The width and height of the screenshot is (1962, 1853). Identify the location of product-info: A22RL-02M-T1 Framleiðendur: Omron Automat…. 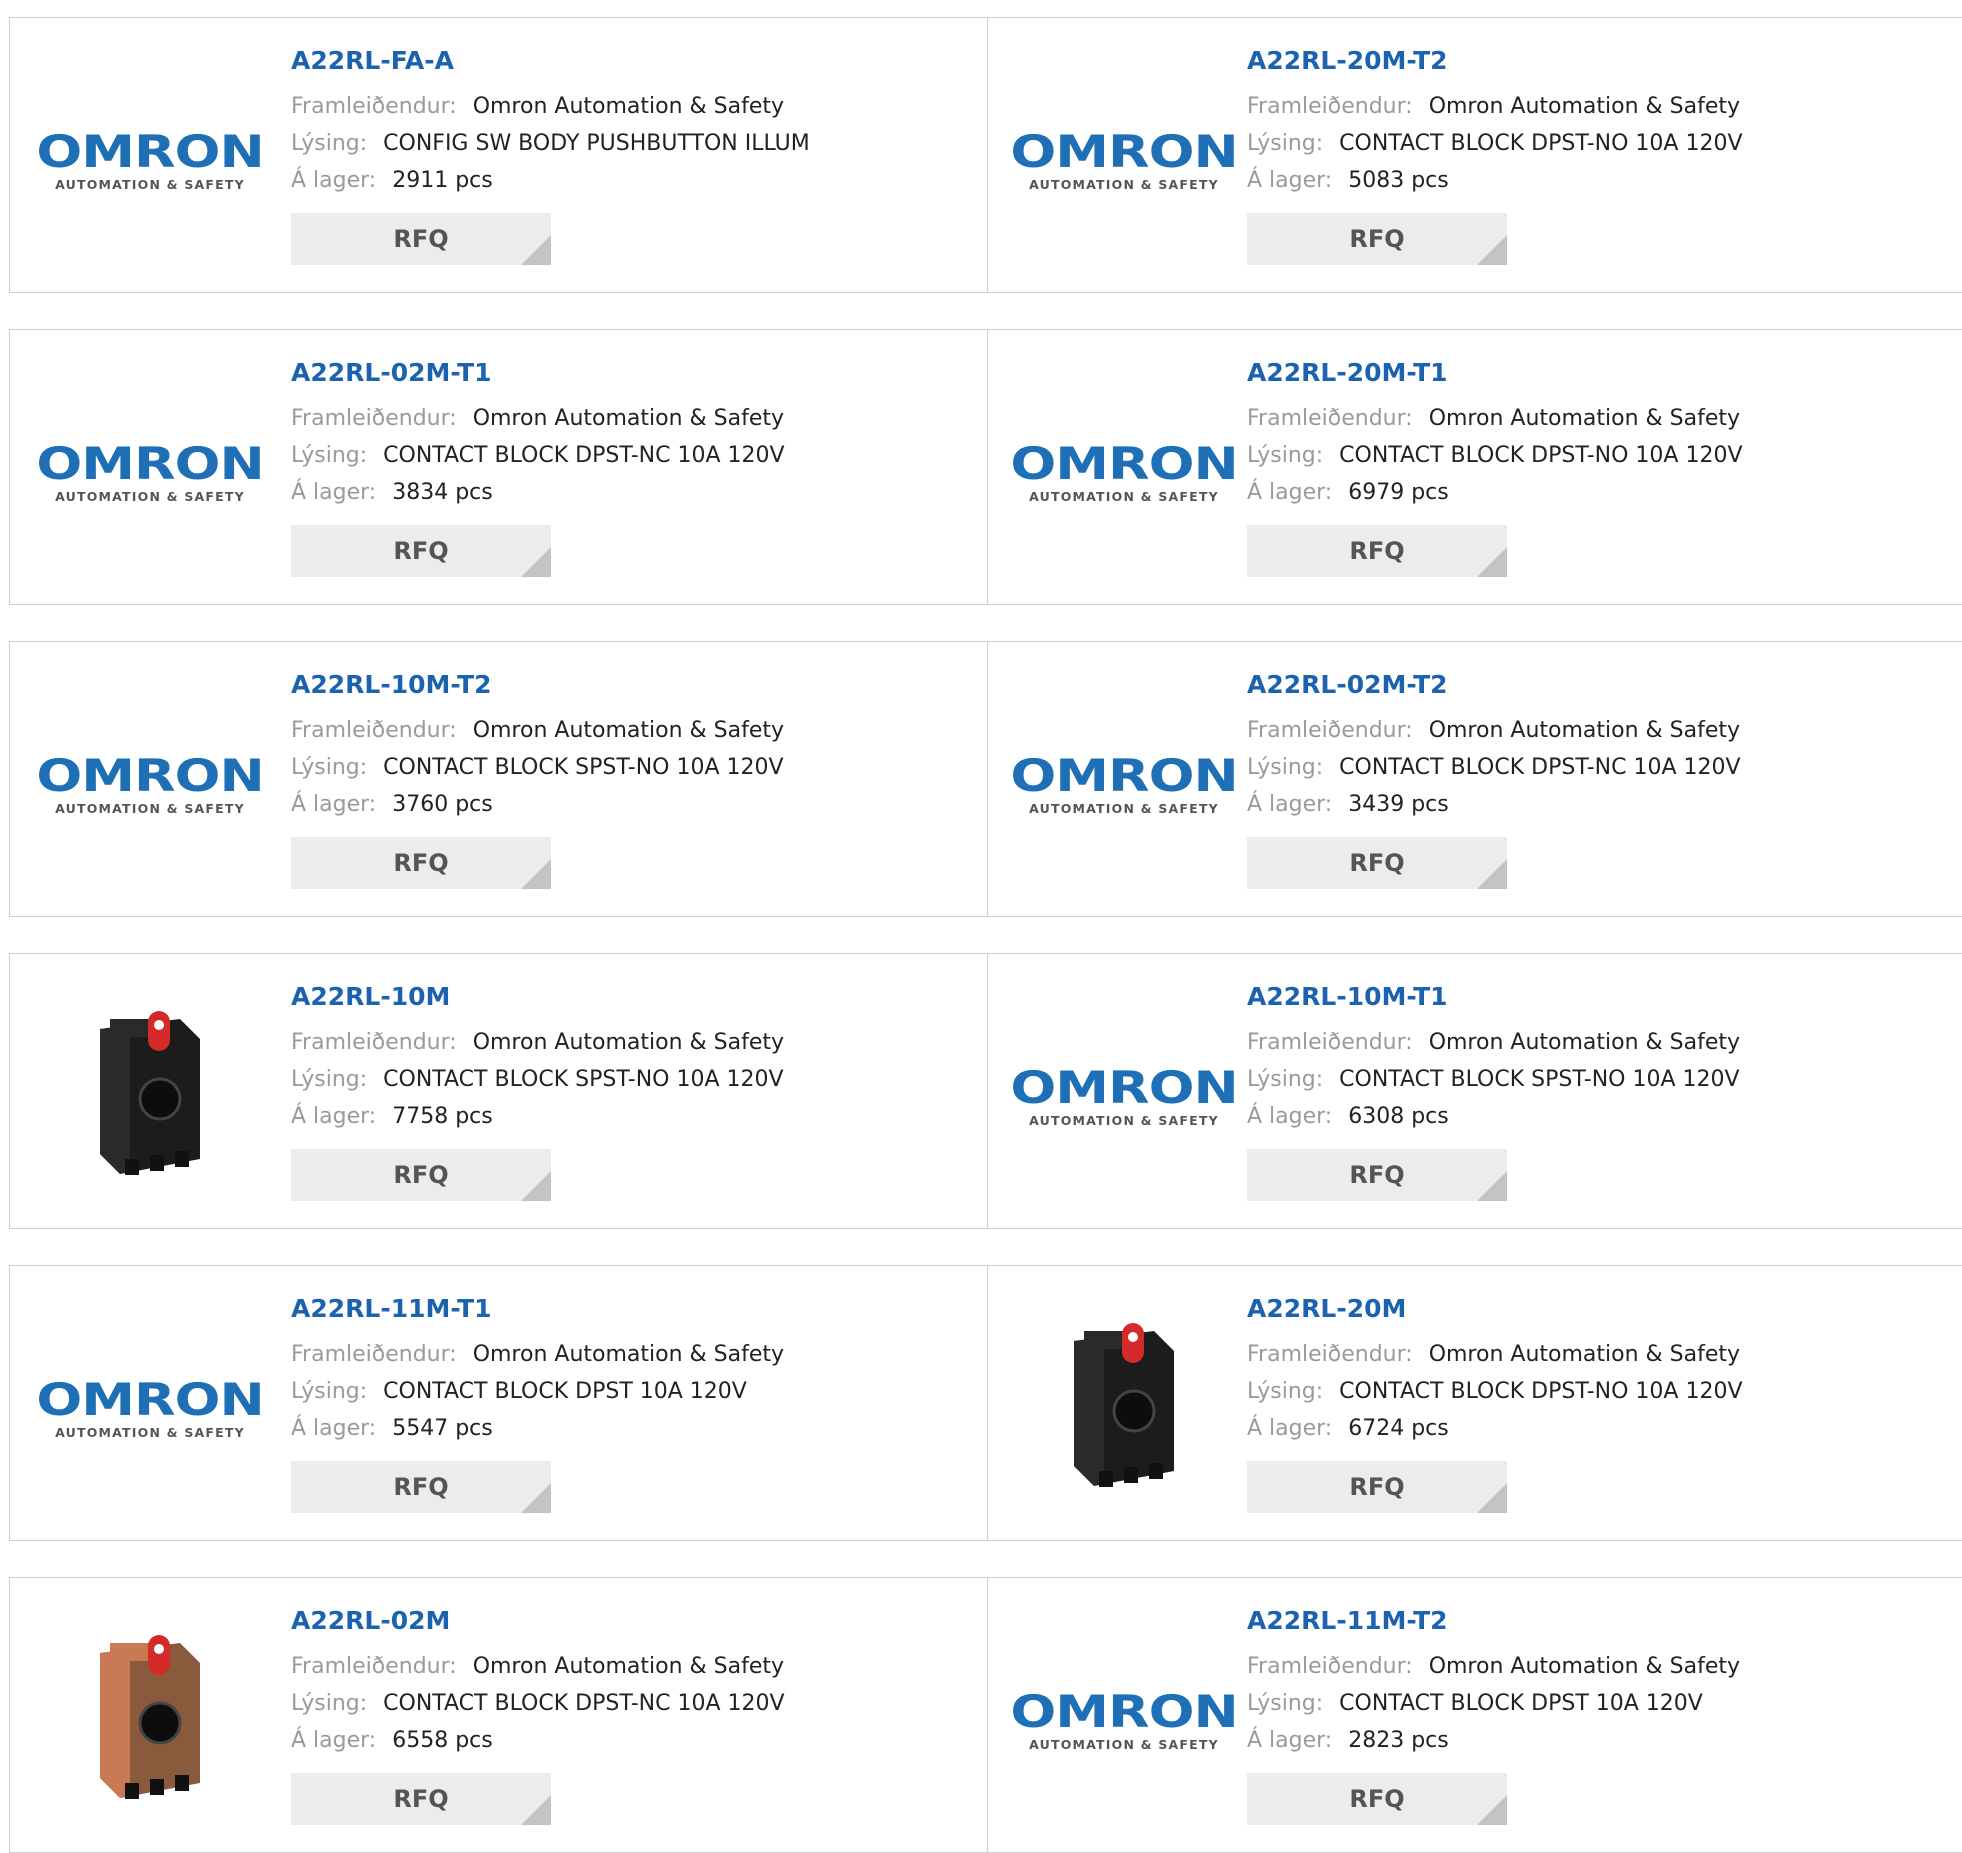
(634, 466).